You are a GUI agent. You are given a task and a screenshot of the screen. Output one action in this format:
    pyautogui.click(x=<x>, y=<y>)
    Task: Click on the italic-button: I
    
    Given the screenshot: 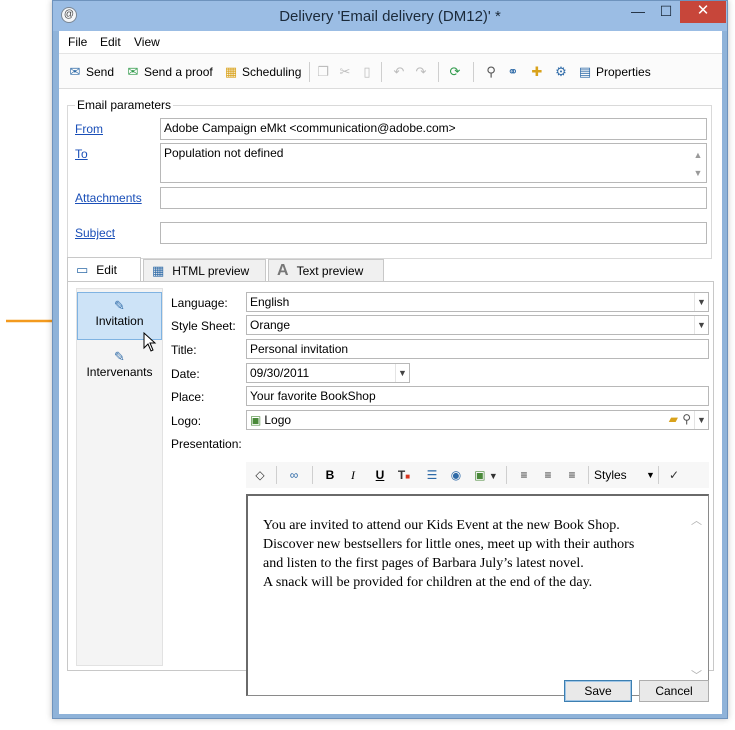 What is the action you would take?
    pyautogui.click(x=353, y=475)
    